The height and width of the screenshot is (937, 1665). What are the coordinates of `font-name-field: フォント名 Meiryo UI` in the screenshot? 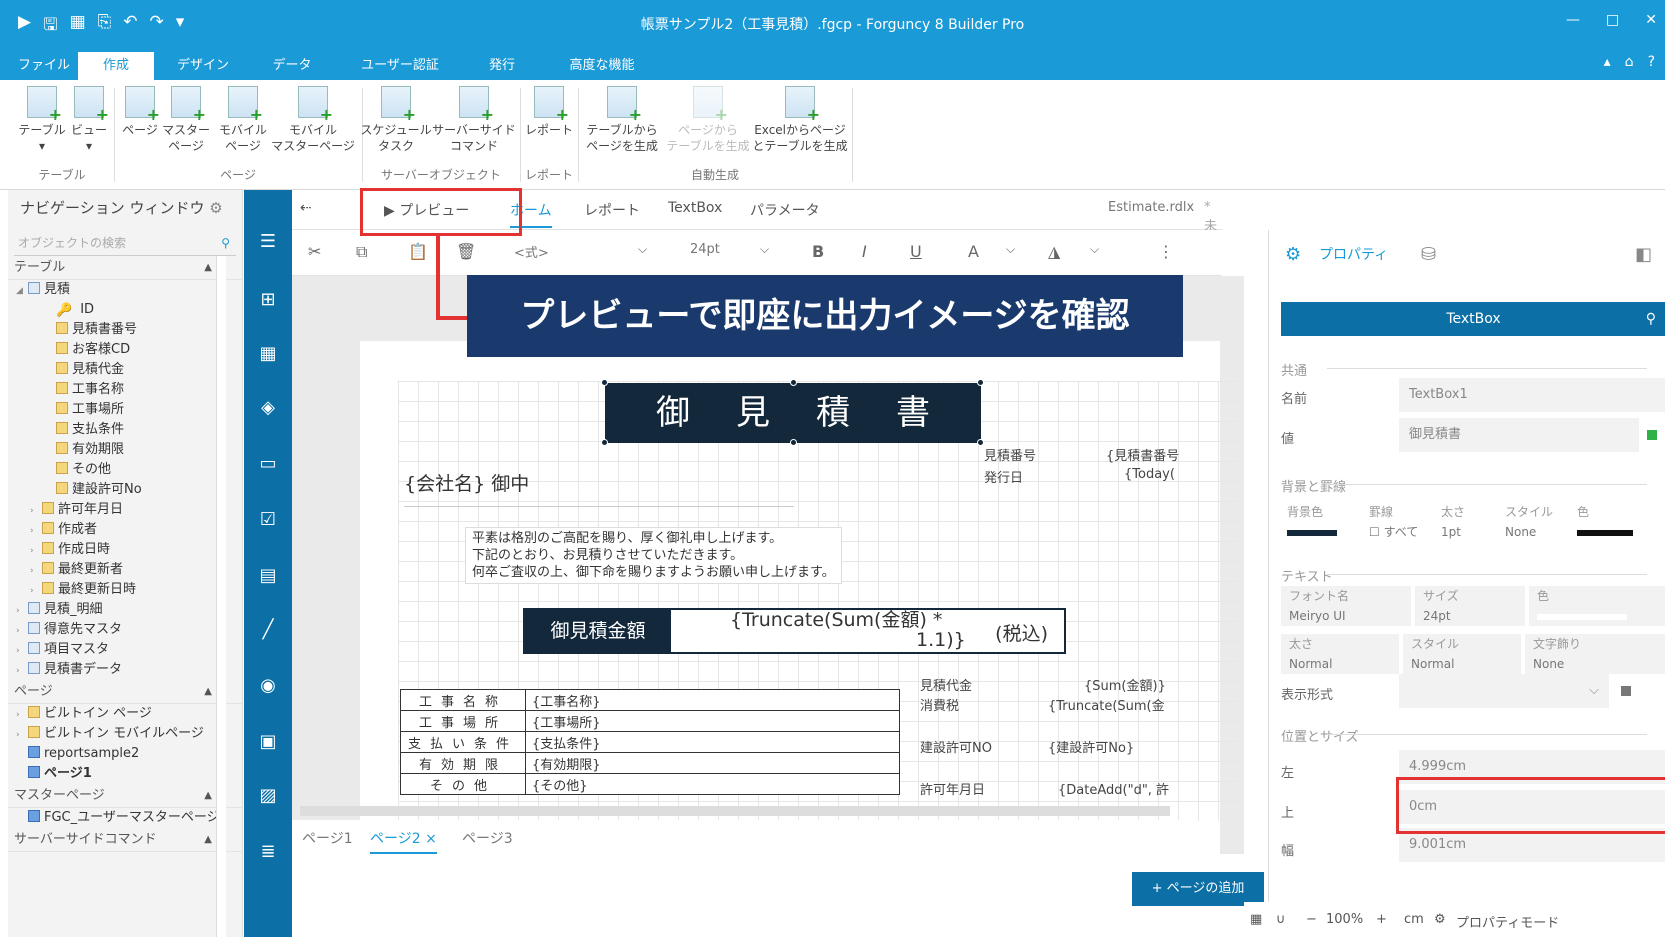 It's located at (1346, 606).